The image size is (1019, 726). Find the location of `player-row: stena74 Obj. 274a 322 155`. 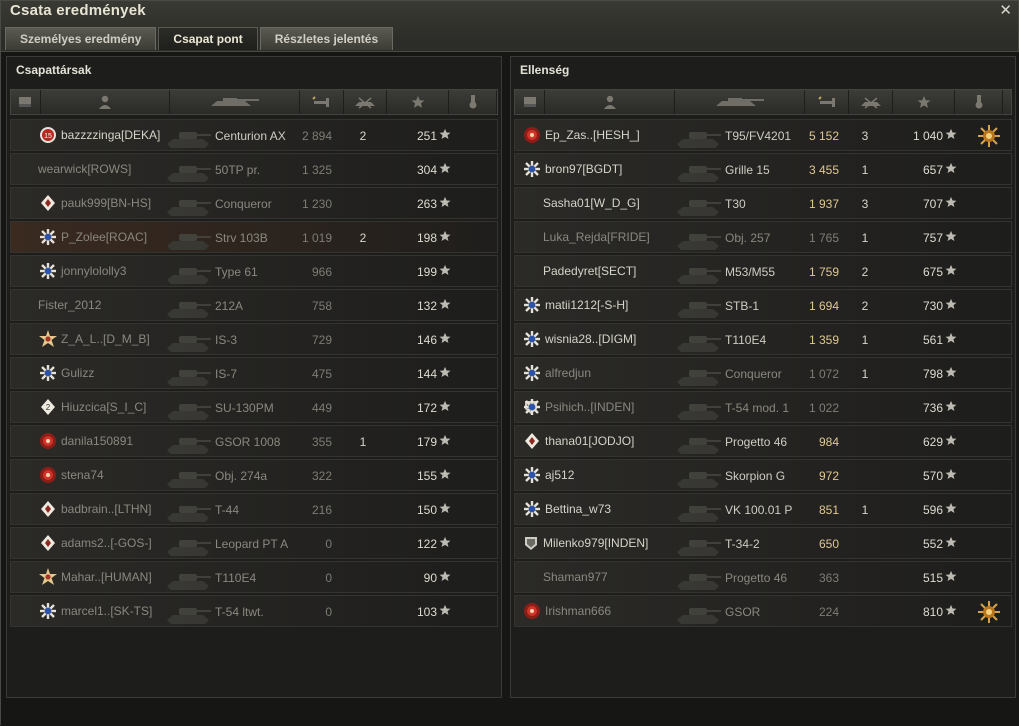

player-row: stena74 Obj. 274a 322 155 is located at coordinates (254, 475).